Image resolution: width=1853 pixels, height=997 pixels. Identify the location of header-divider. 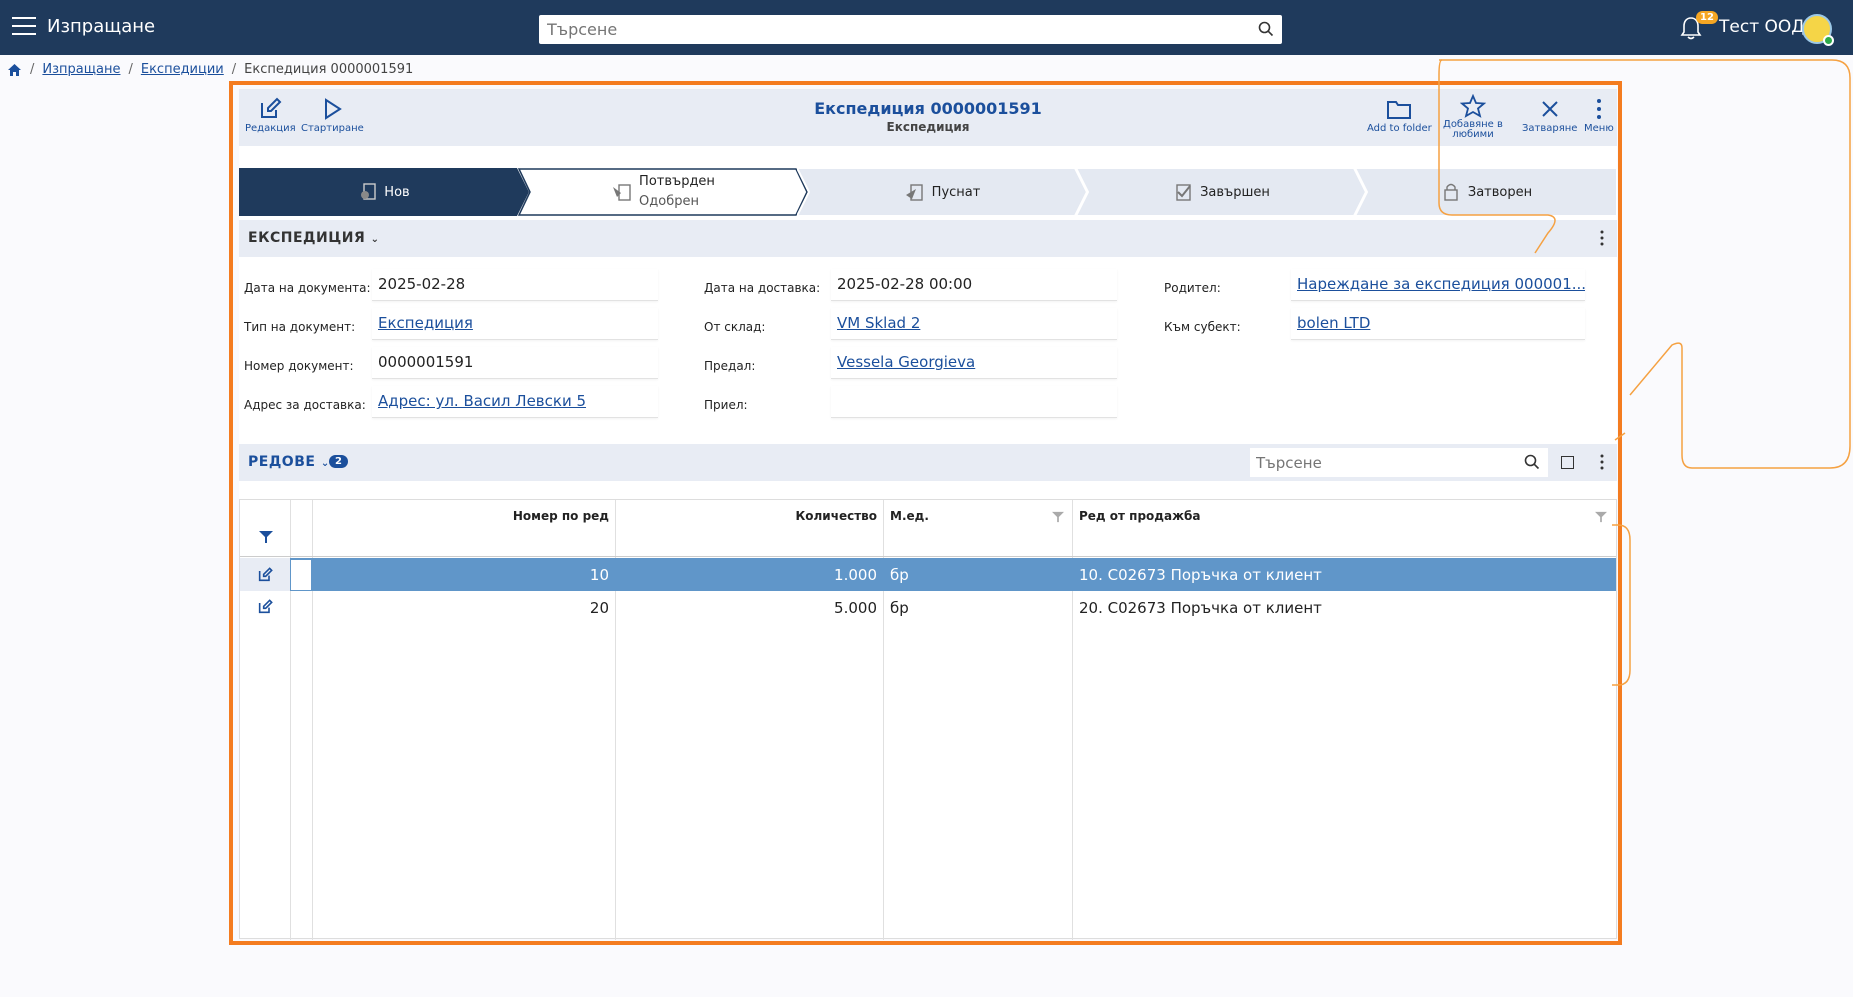
(928, 556).